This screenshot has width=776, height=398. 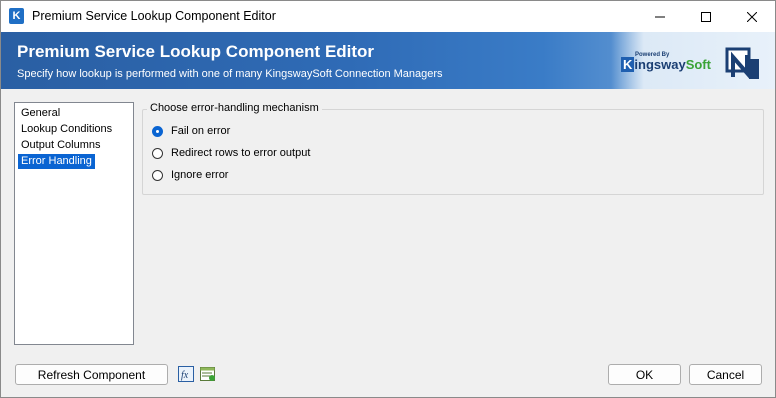 I want to click on window-title: Premium Service Lookup Component Editor, so click(x=154, y=16).